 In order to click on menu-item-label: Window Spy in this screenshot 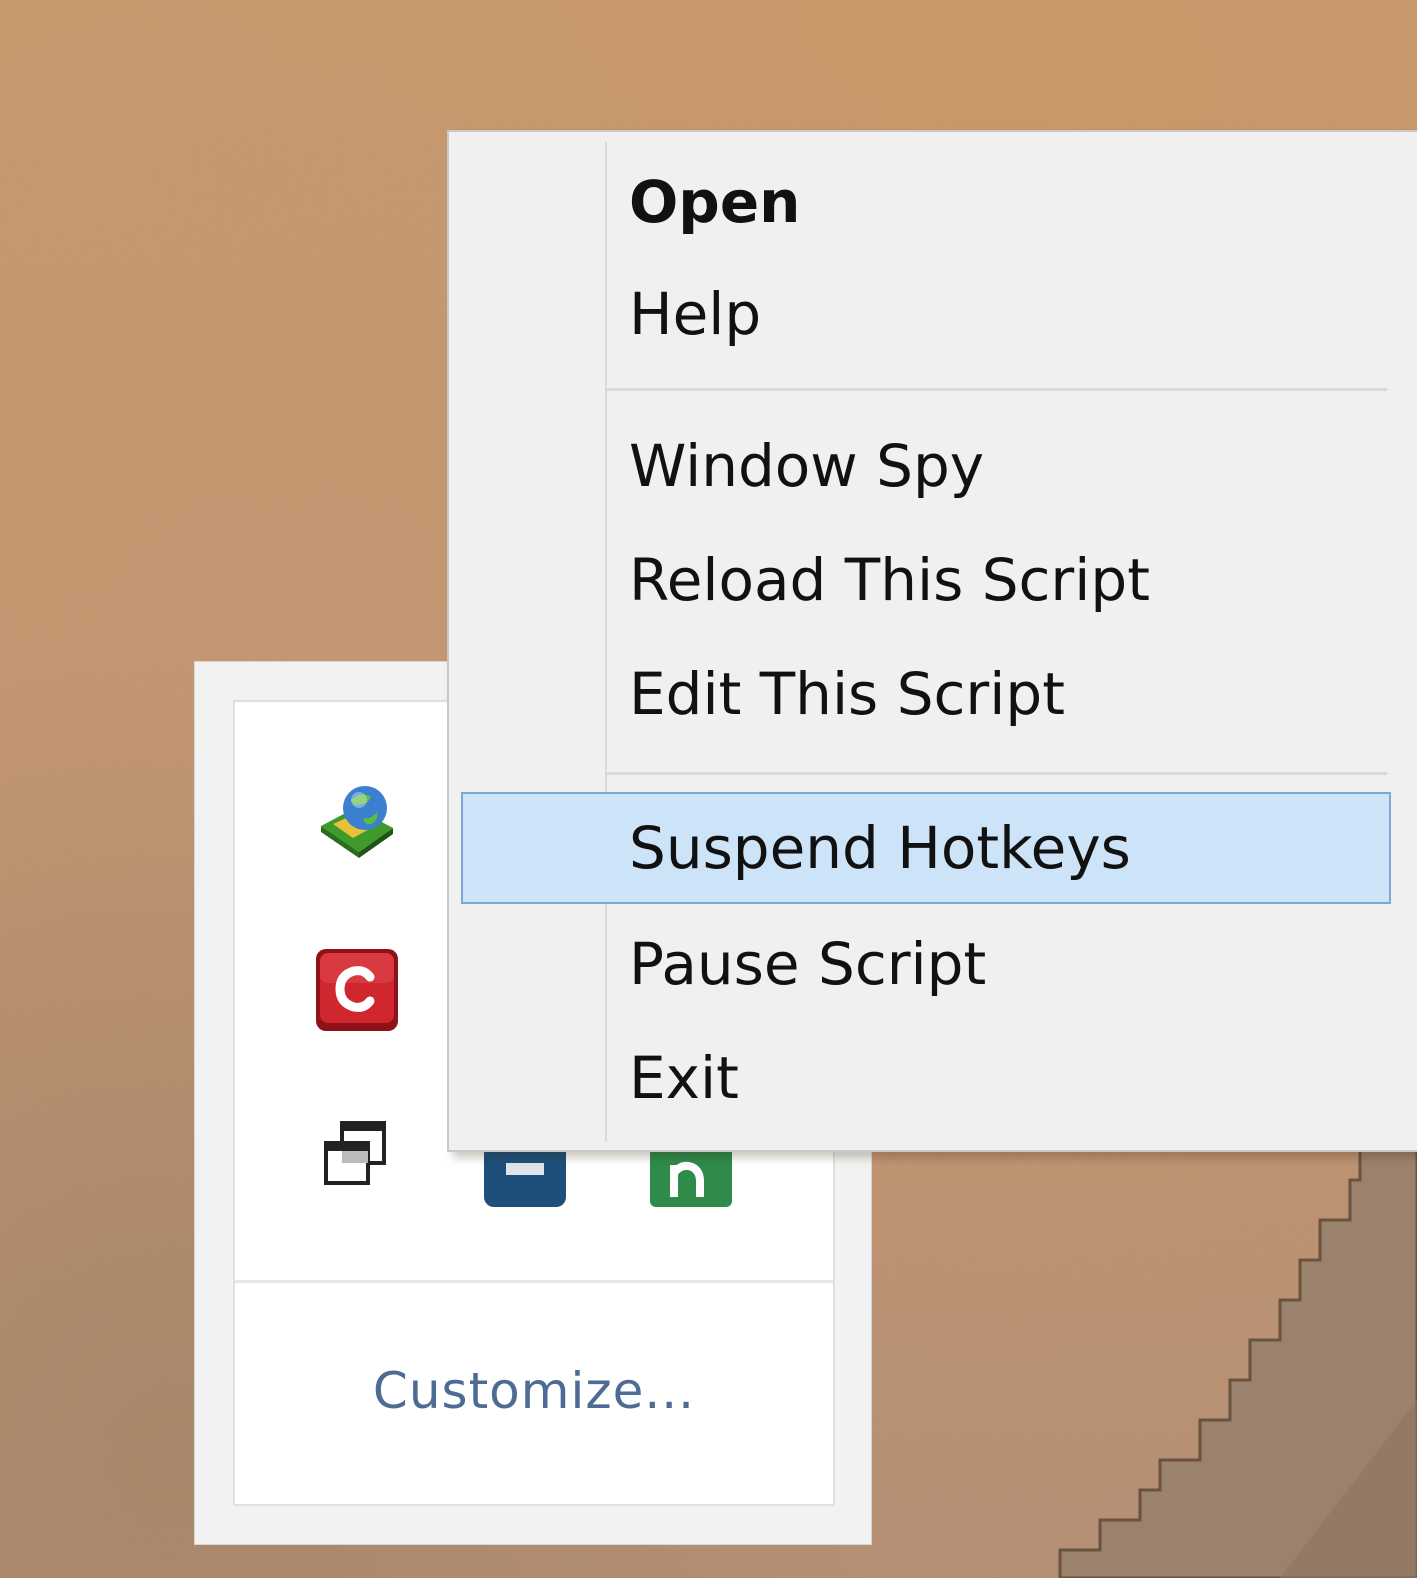, I will do `click(807, 466)`.